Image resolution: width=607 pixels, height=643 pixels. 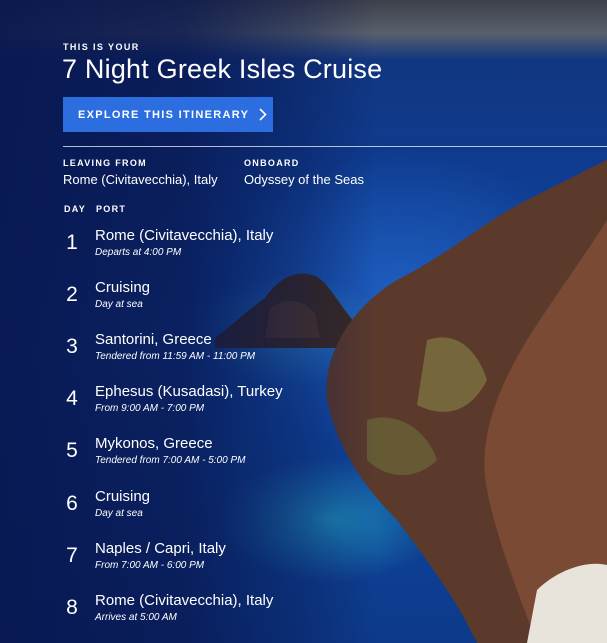 I want to click on port-time: From 7:00 AM - 6:00 PM, so click(x=150, y=565).